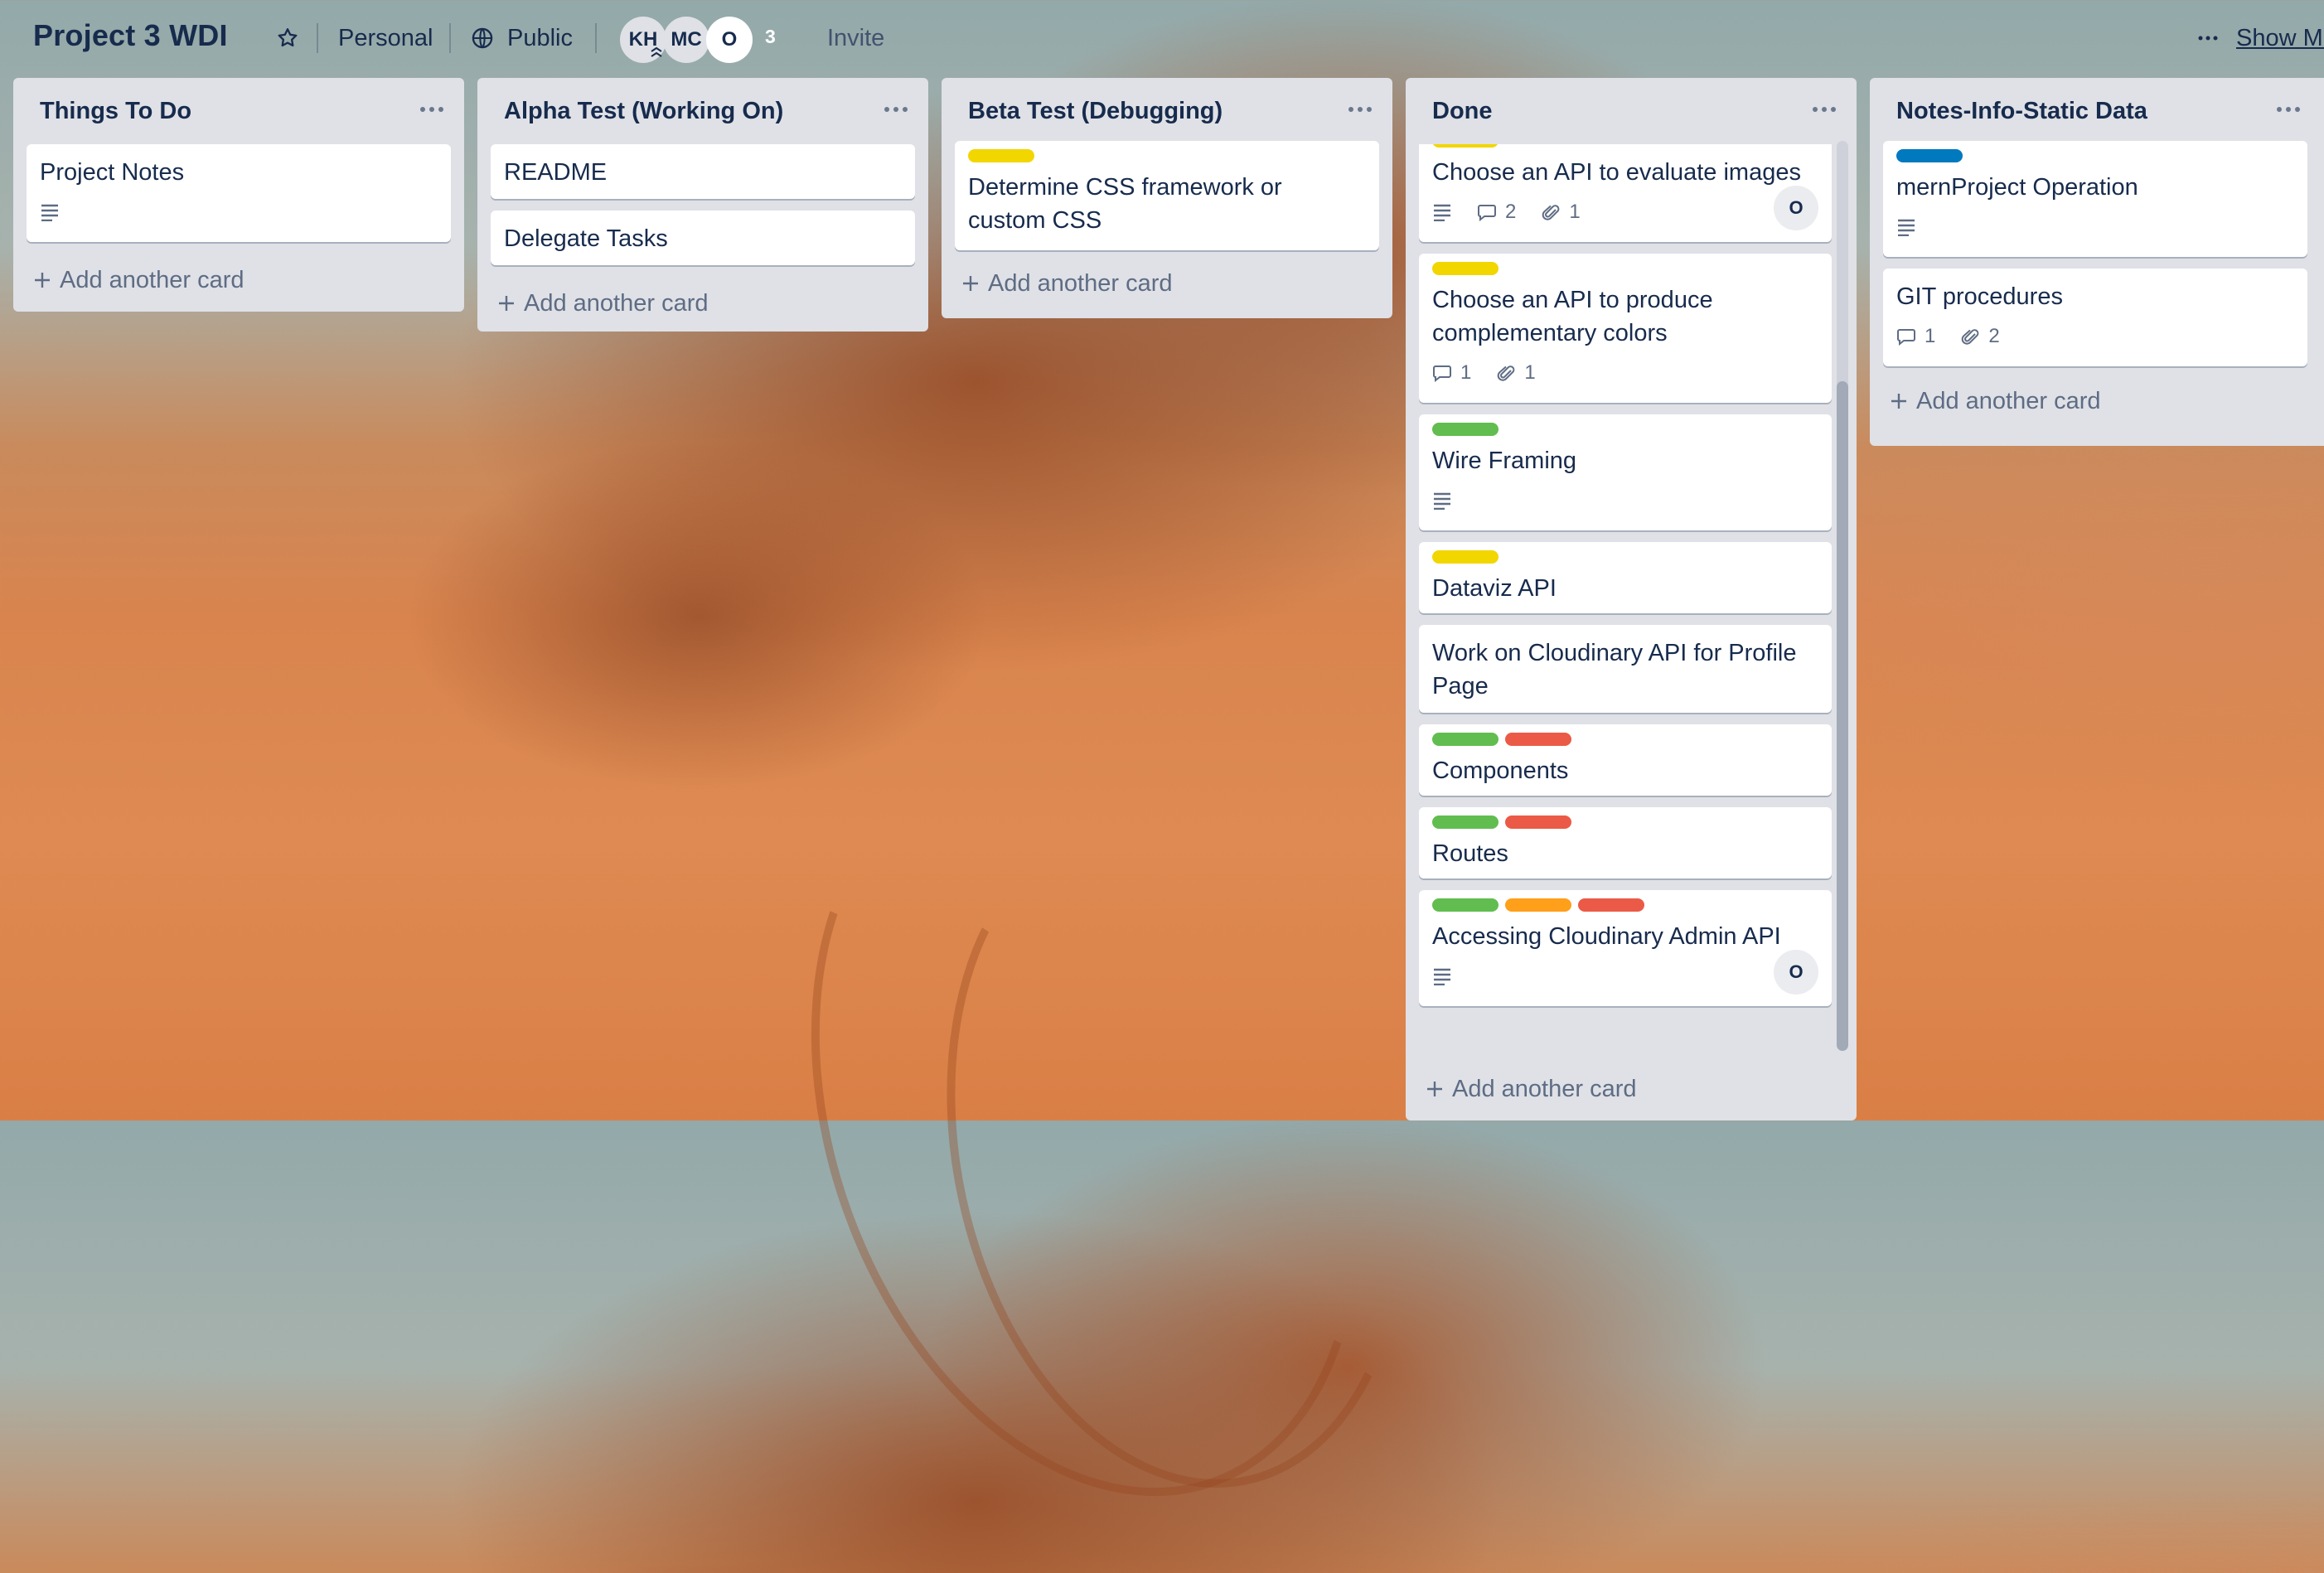 The image size is (2324, 1573). I want to click on card-wire-framing: Wire Framing, so click(1625, 472).